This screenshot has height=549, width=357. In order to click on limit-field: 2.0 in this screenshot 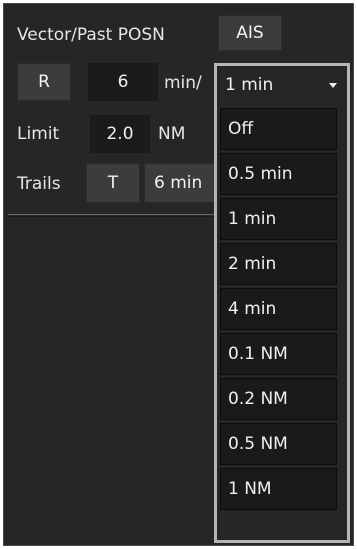, I will do `click(120, 134)`.